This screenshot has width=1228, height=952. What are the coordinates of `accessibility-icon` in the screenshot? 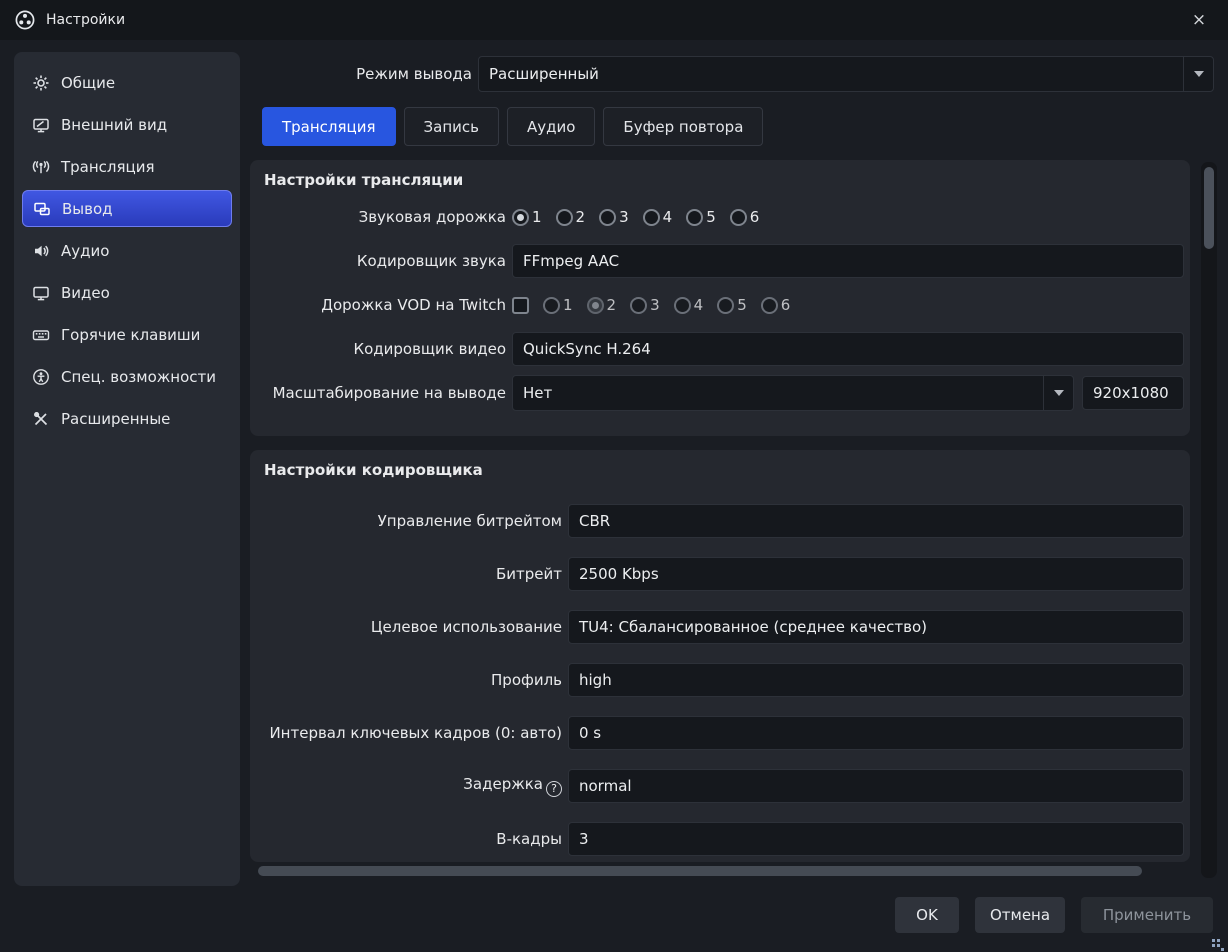 It's located at (41, 377).